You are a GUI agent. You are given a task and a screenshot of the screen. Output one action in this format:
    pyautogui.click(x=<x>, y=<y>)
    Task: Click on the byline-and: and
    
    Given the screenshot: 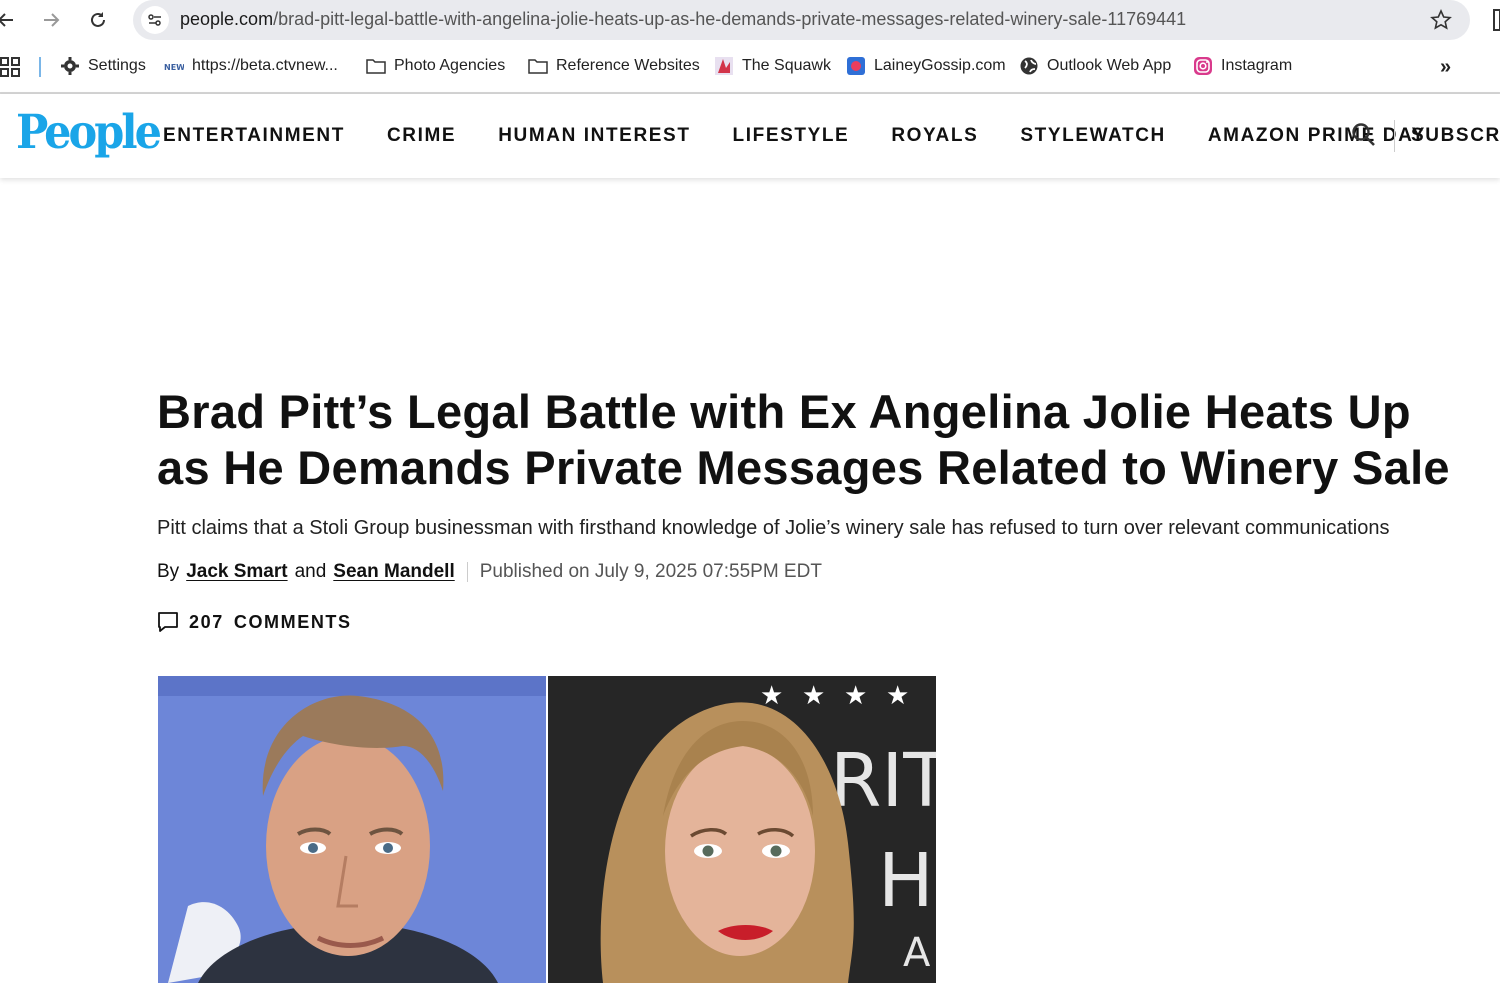 What is the action you would take?
    pyautogui.click(x=310, y=571)
    